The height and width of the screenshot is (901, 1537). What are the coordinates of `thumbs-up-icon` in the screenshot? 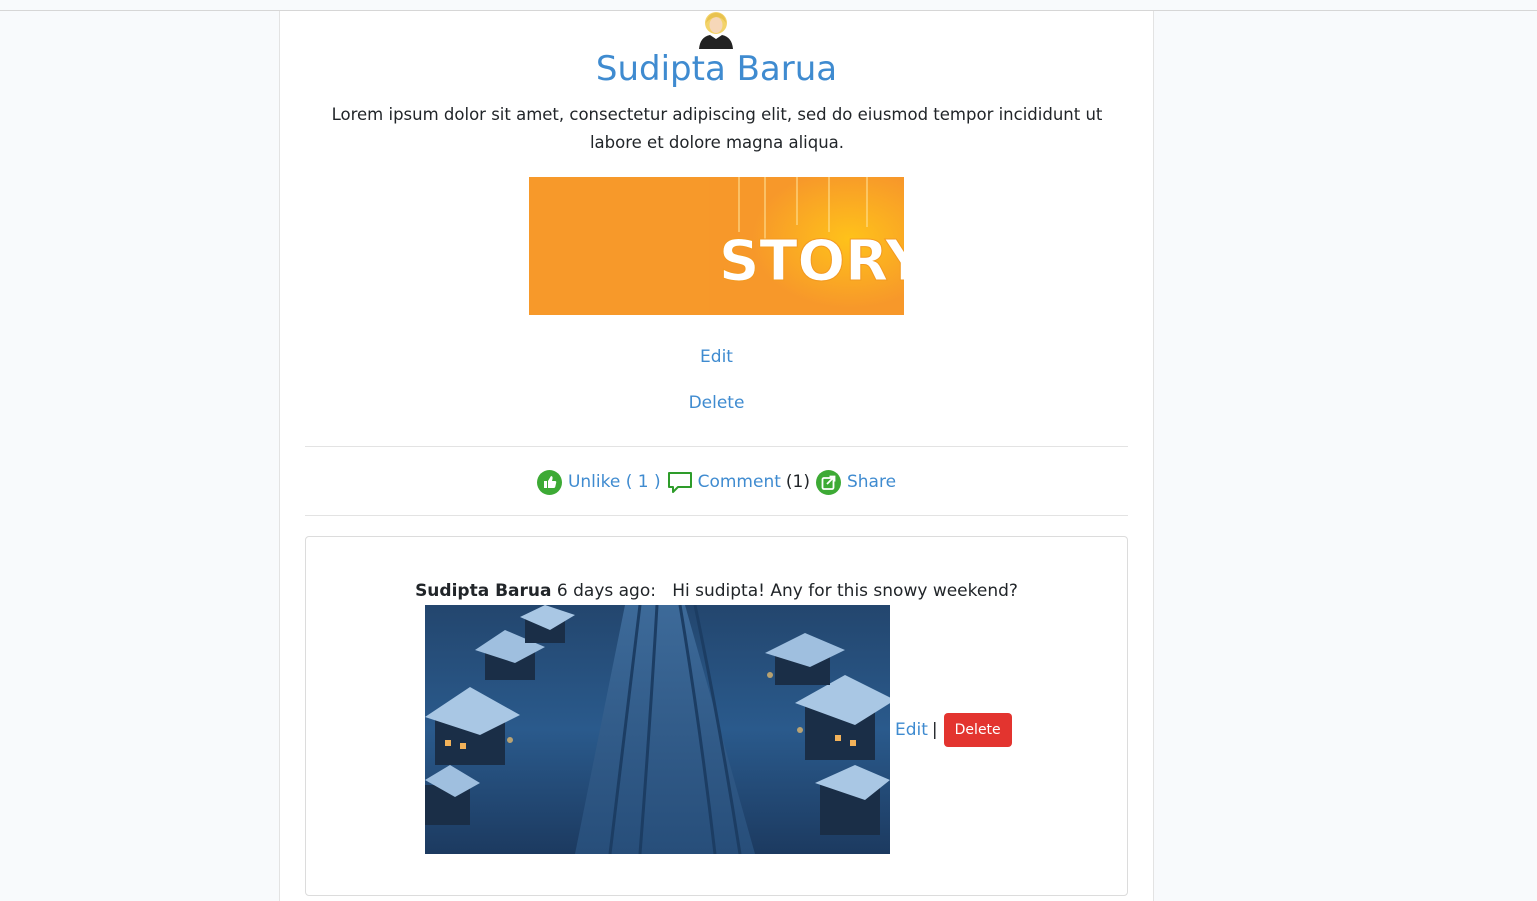 It's located at (549, 482).